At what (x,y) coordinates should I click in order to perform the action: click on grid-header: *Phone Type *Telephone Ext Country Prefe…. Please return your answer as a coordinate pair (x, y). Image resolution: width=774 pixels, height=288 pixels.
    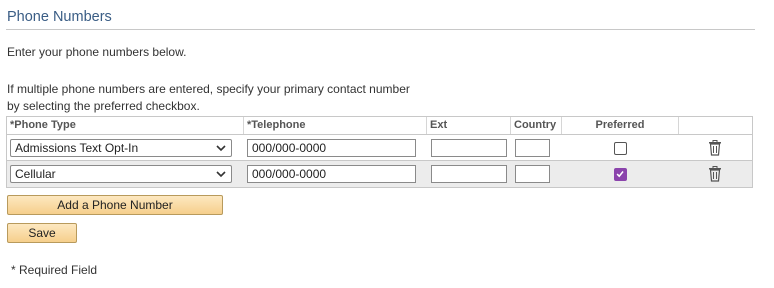
    Looking at the image, I should click on (379, 126).